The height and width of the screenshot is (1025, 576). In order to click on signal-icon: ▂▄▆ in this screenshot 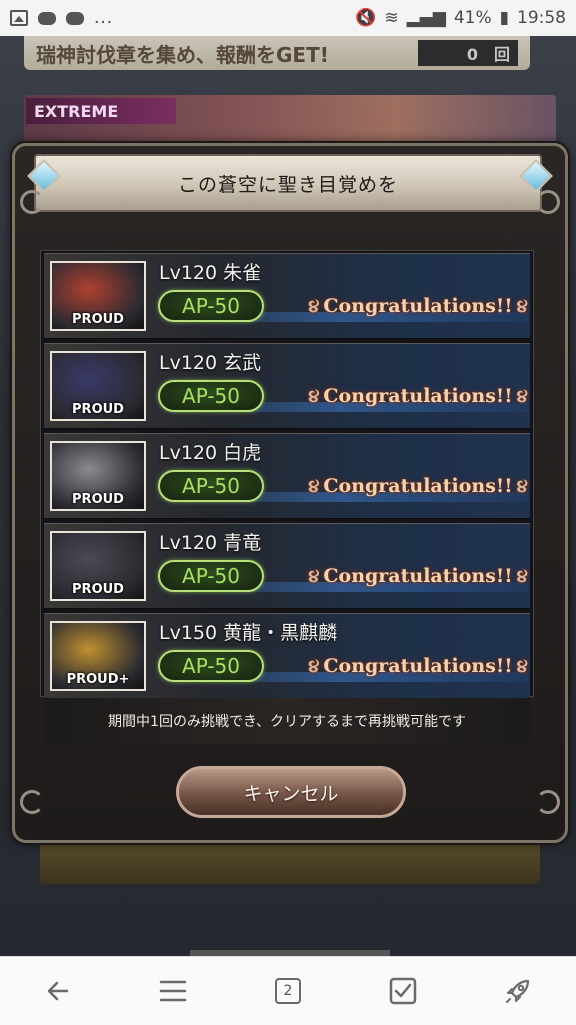, I will do `click(426, 18)`.